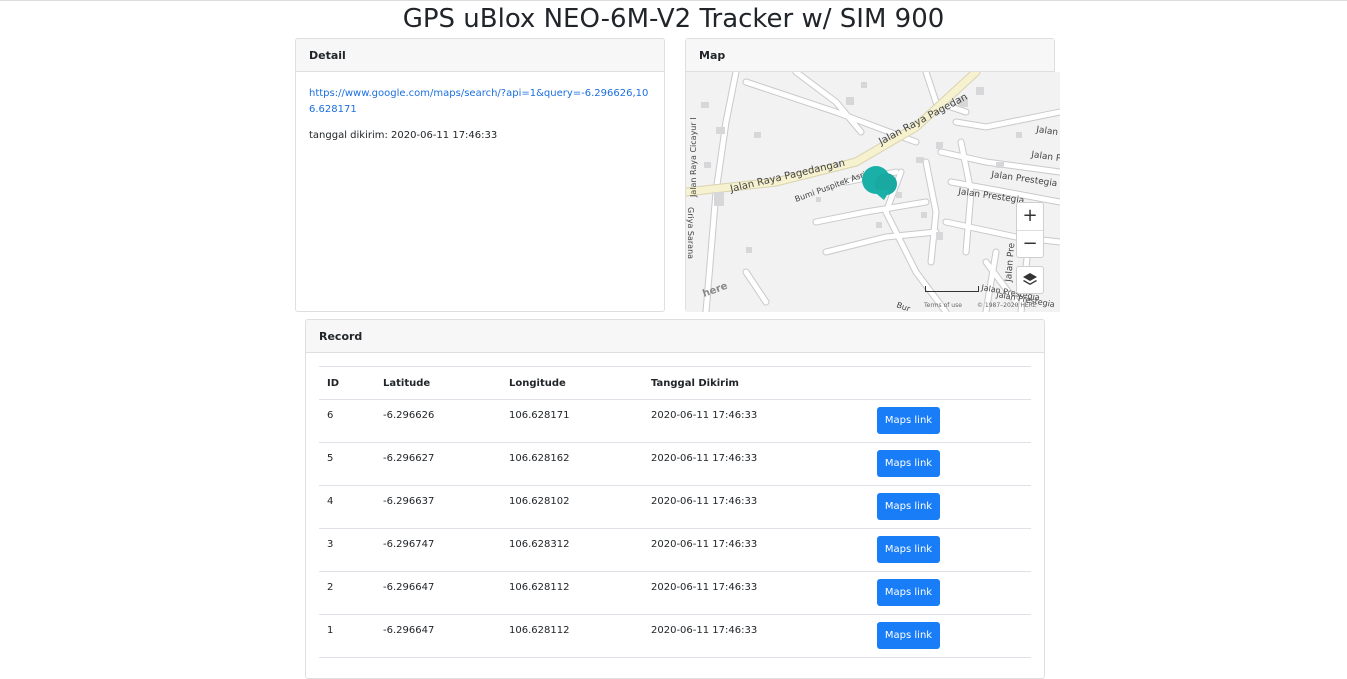  I want to click on sent-timestamp: tanggal dikirim: 2020-06-11 17:46:33, so click(403, 135).